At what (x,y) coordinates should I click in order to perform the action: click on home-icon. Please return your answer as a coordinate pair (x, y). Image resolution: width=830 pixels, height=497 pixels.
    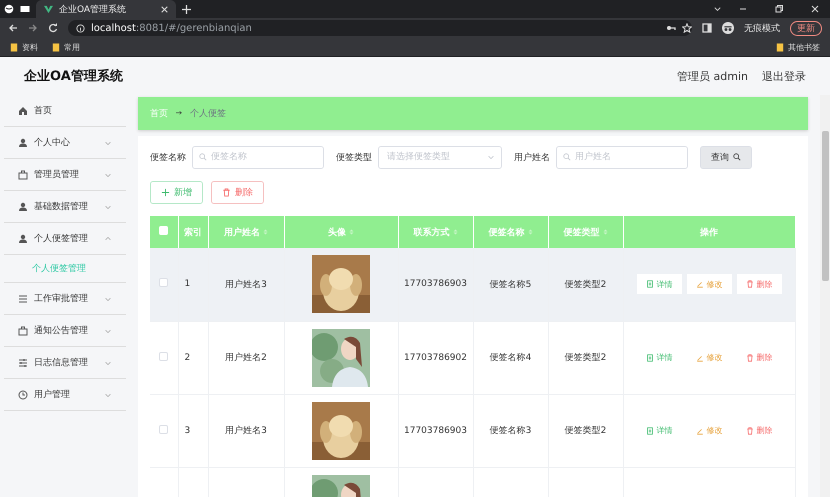
    Looking at the image, I should click on (23, 111).